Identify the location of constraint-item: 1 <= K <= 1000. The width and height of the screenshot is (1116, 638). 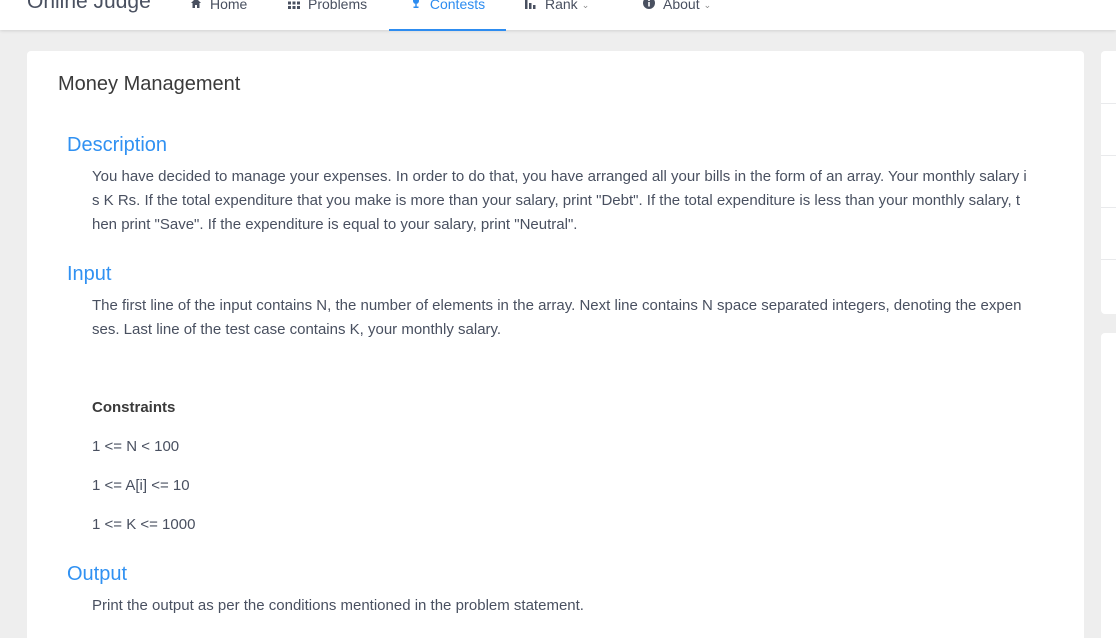
(144, 524).